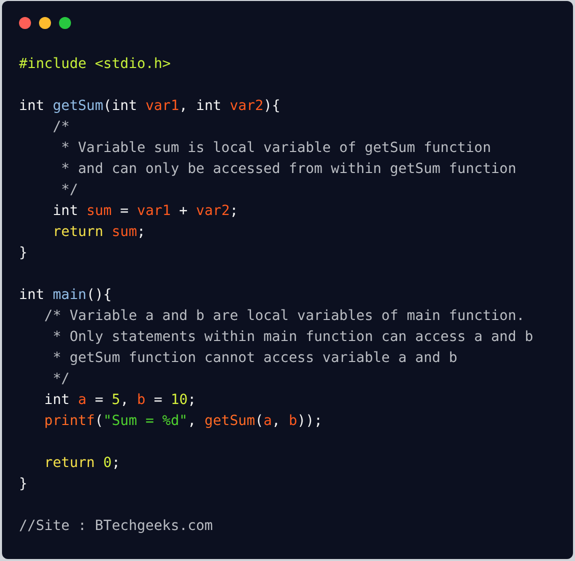 The image size is (575, 561). I want to click on code-line: //Site : BTechgeeks.com, so click(116, 526).